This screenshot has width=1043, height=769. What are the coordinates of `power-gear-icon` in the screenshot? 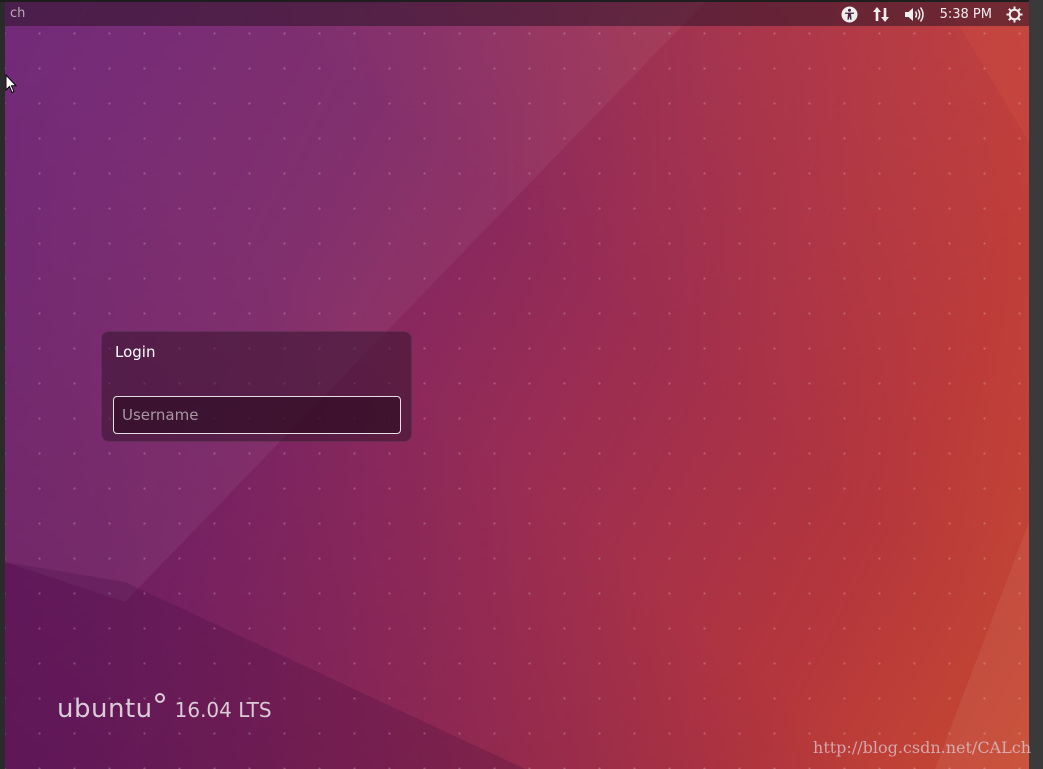 It's located at (1014, 14).